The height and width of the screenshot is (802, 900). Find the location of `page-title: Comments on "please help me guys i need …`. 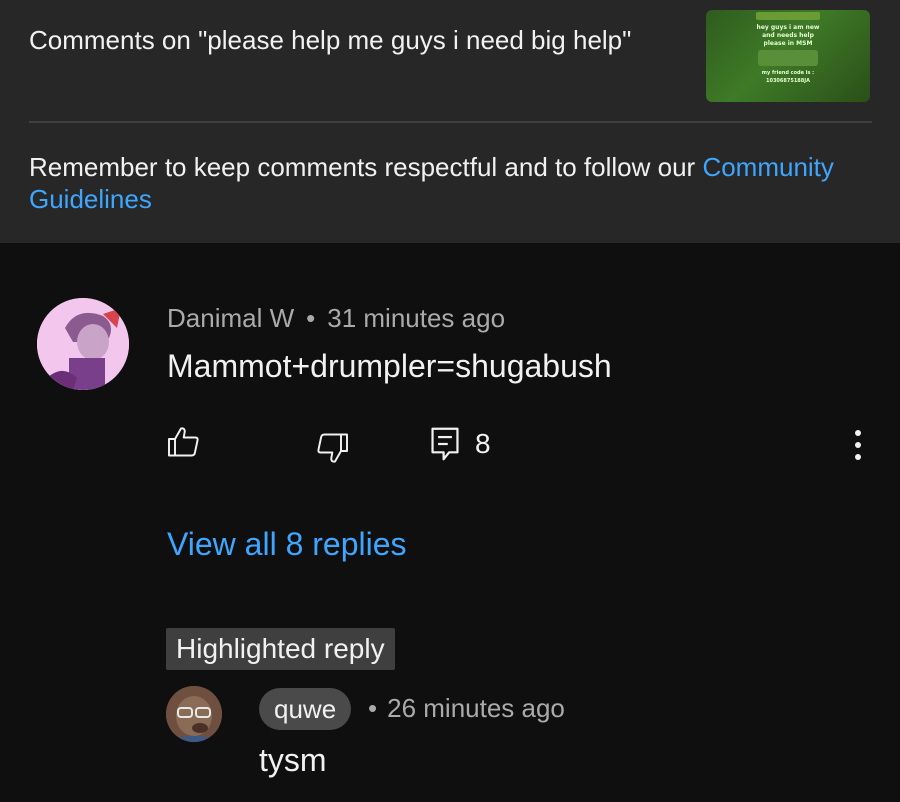

page-title: Comments on "please help me guys i need … is located at coordinates (330, 40).